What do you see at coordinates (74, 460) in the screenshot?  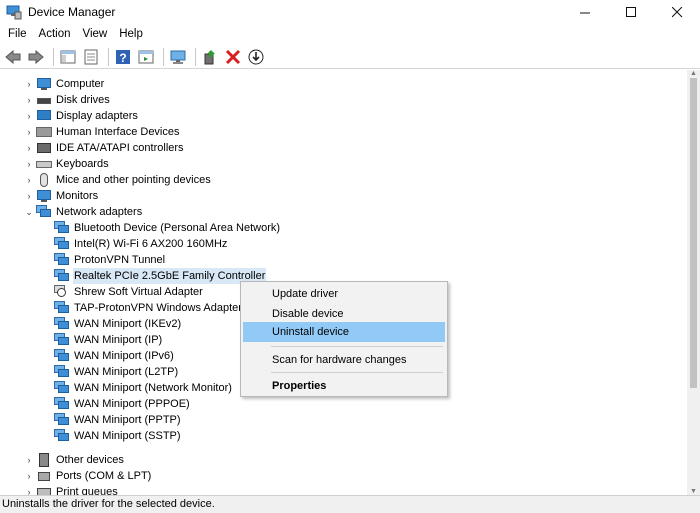 I see `tree-category-other-devices: › Other devices` at bounding box center [74, 460].